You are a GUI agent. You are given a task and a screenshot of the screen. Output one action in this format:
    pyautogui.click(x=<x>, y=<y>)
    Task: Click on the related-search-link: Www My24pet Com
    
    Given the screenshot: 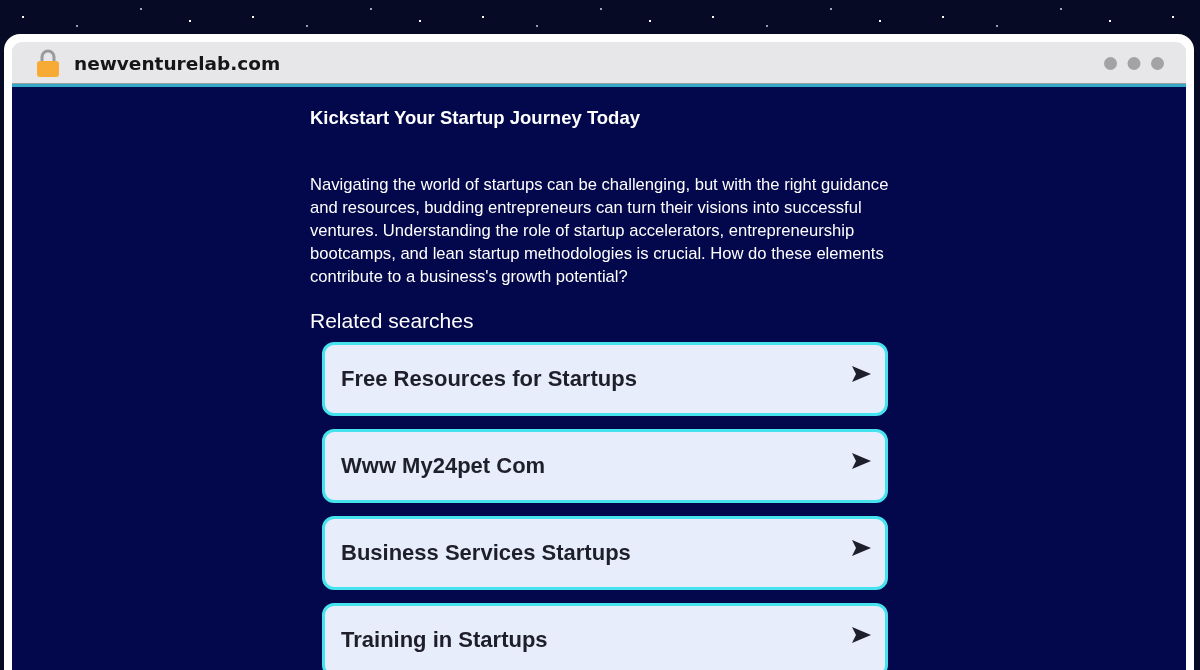 What is the action you would take?
    pyautogui.click(x=605, y=466)
    